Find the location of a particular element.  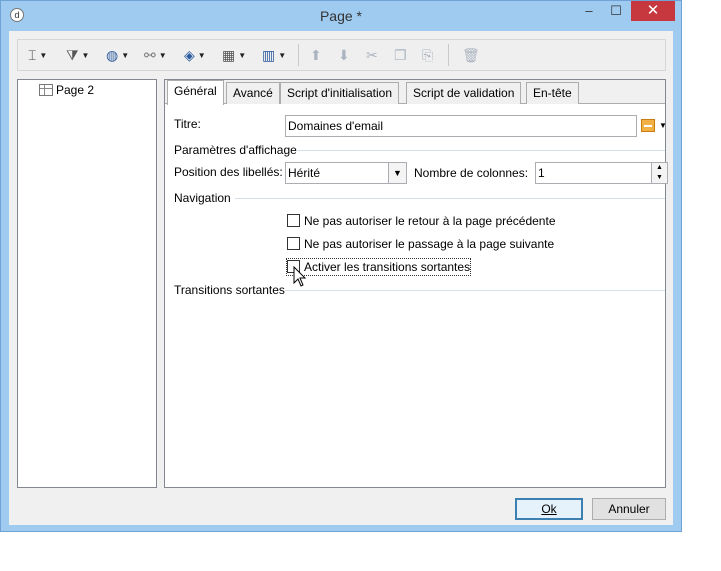

tab-script-initialisation: Script d'initialisation is located at coordinates (340, 93).